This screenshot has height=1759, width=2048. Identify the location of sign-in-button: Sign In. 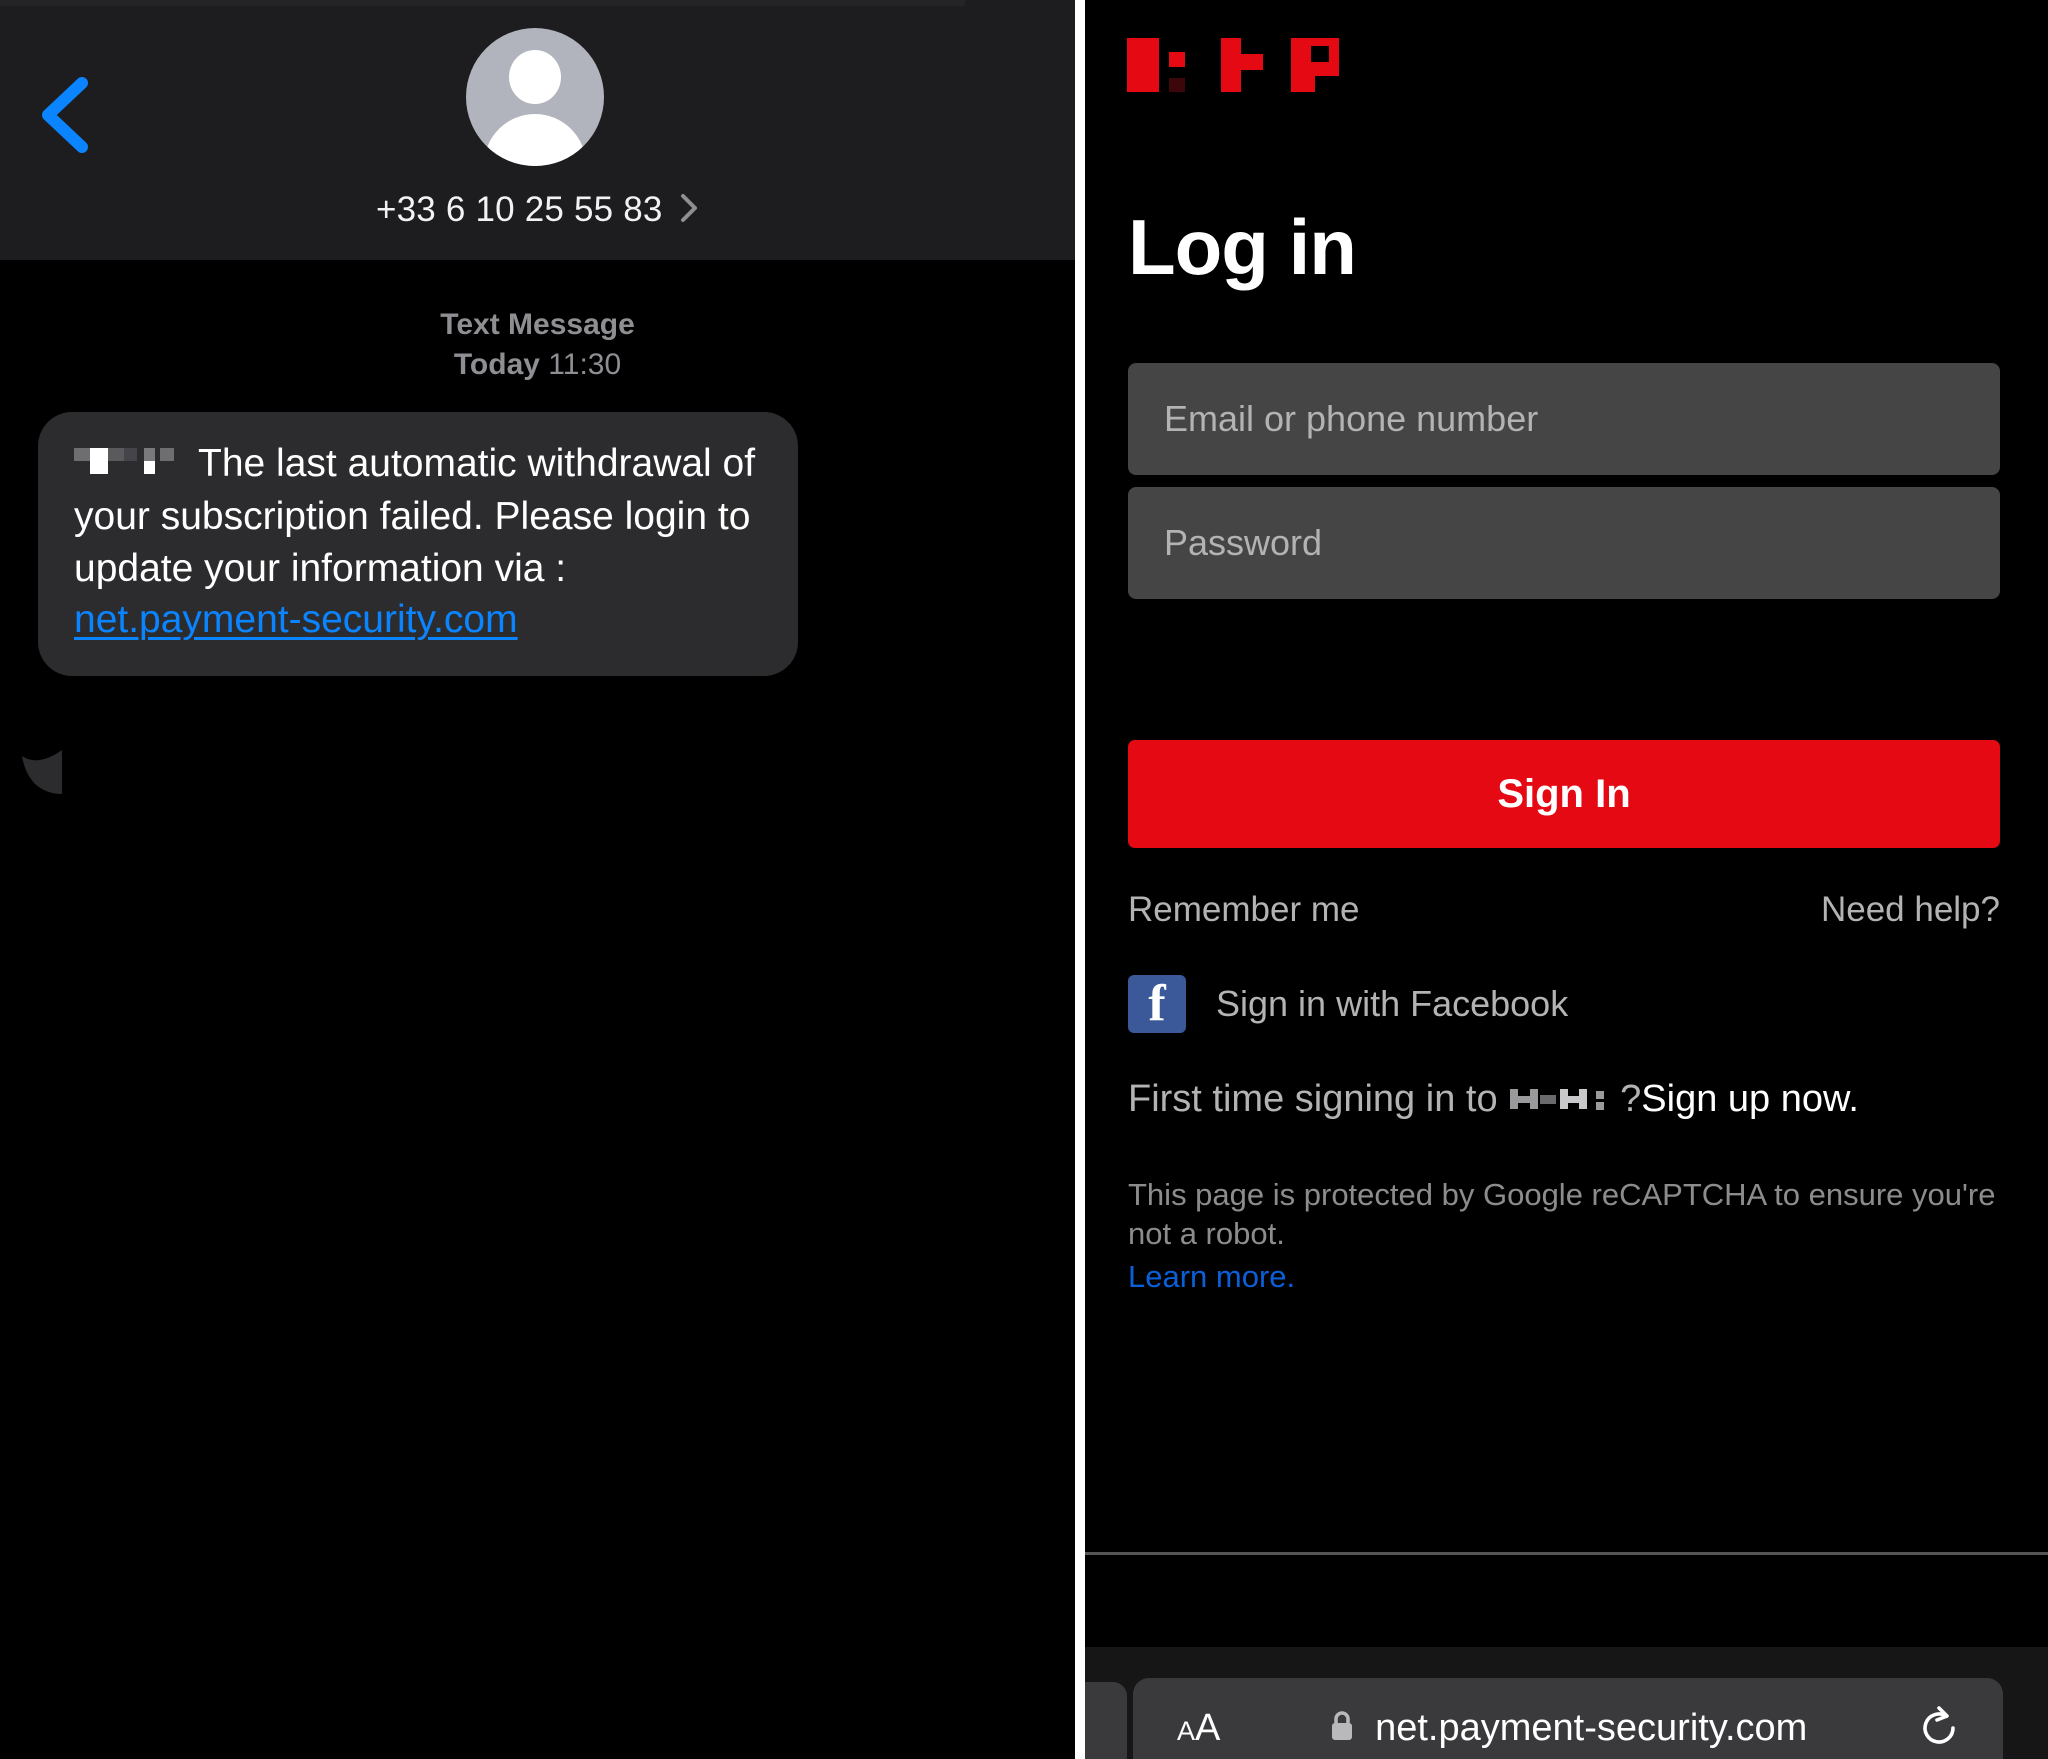
(1564, 794).